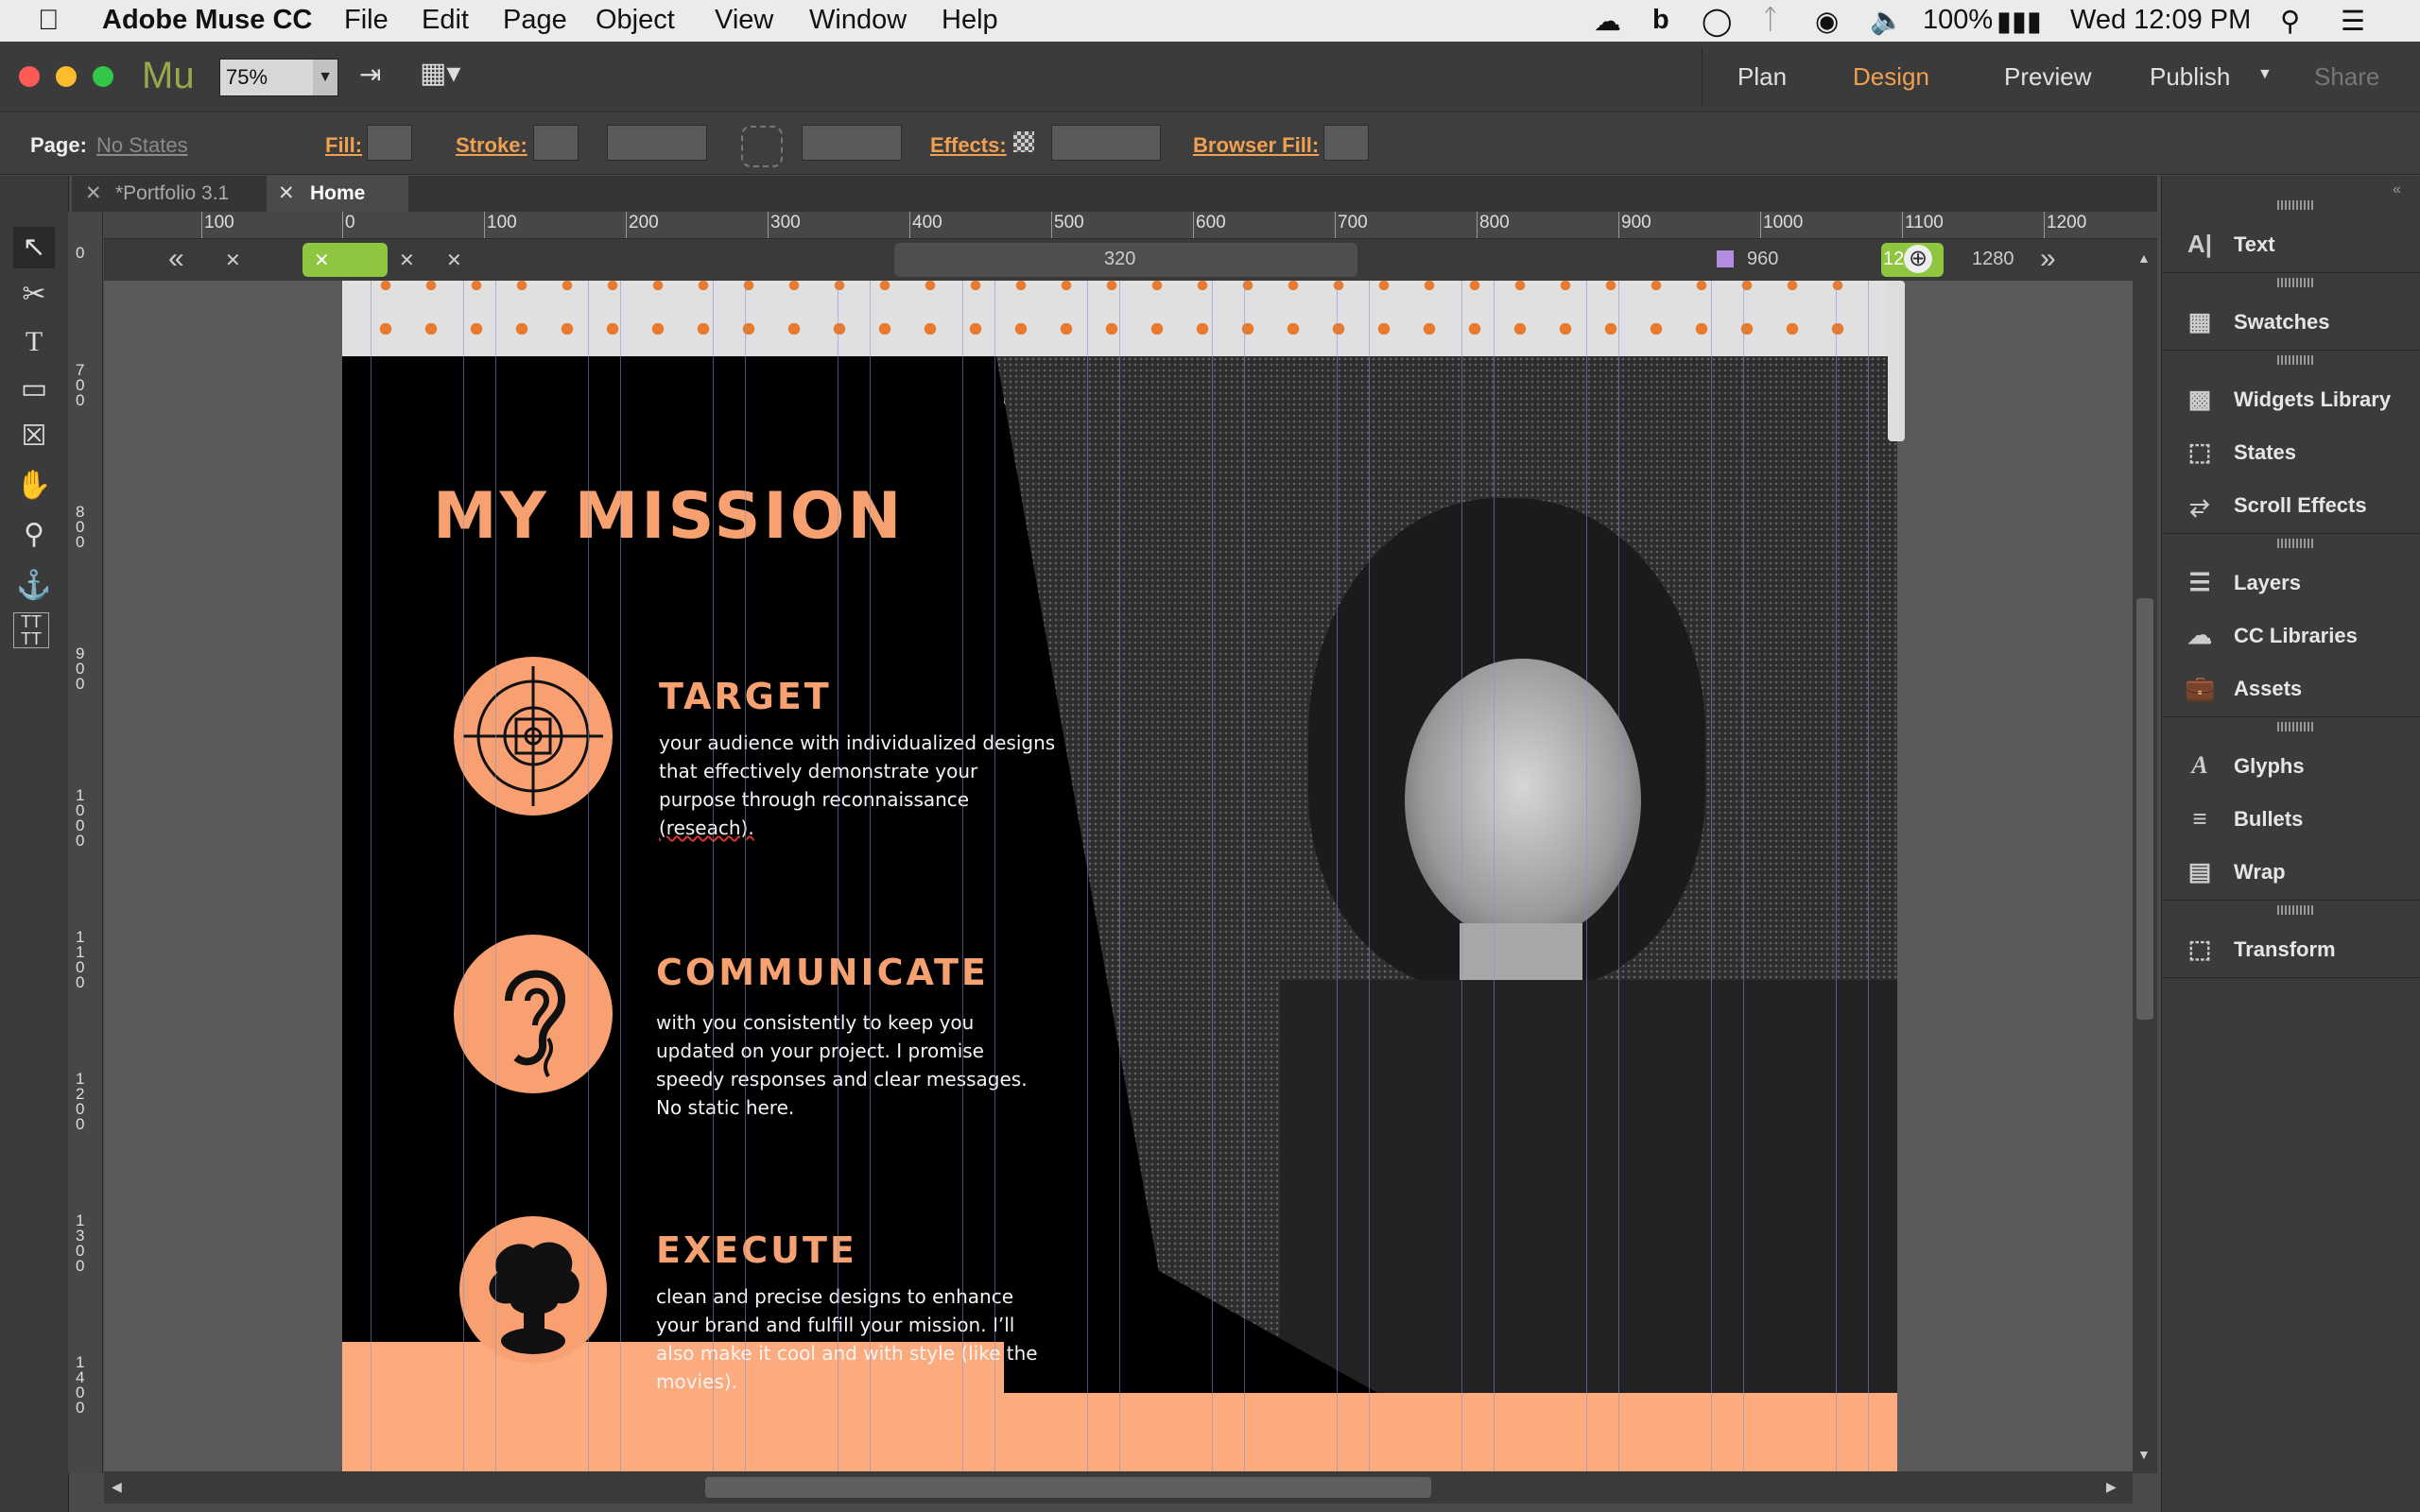 This screenshot has width=2420, height=1512. What do you see at coordinates (34, 436) in the screenshot?
I see `frame-tool-icon: ☒` at bounding box center [34, 436].